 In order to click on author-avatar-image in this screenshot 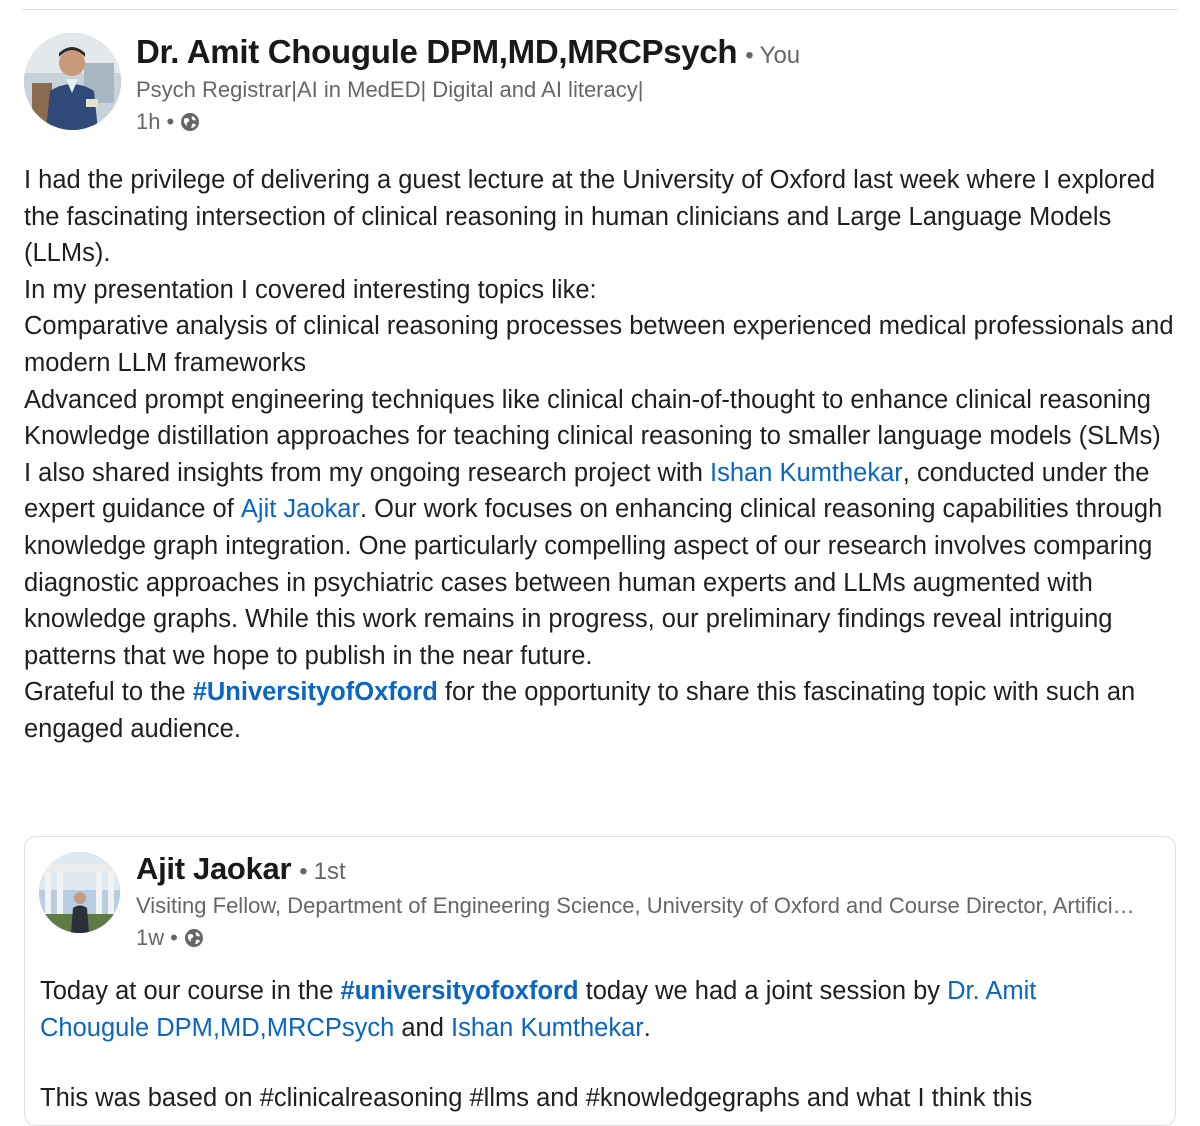, I will do `click(72, 81)`.